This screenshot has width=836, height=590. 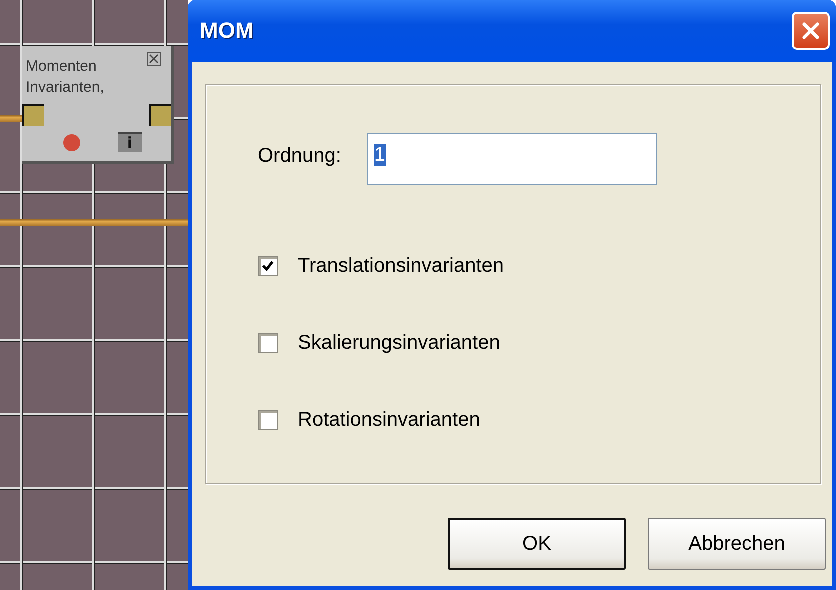 I want to click on input-port, so click(x=33, y=115).